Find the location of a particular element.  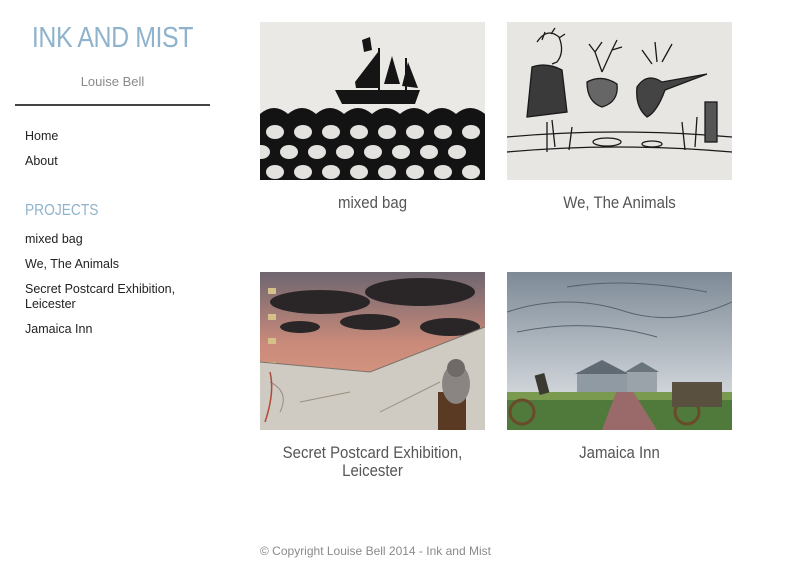

inn-landscape-drawing-image is located at coordinates (619, 351).